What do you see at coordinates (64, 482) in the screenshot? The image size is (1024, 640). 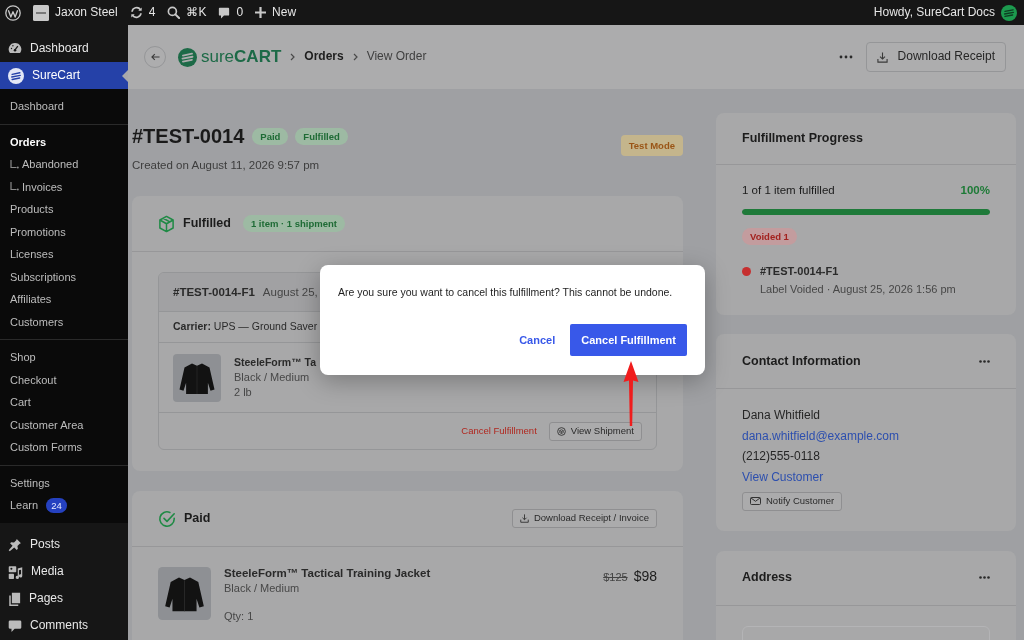 I see `submenu-item: Settings` at bounding box center [64, 482].